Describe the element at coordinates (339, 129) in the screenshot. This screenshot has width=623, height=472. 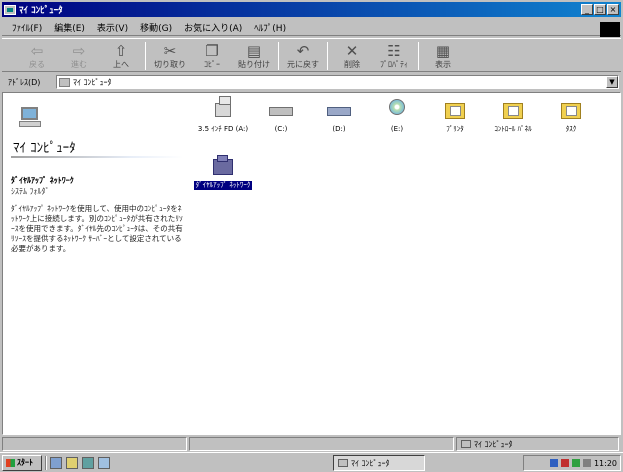
I see `icon-label: (D:)` at that location.